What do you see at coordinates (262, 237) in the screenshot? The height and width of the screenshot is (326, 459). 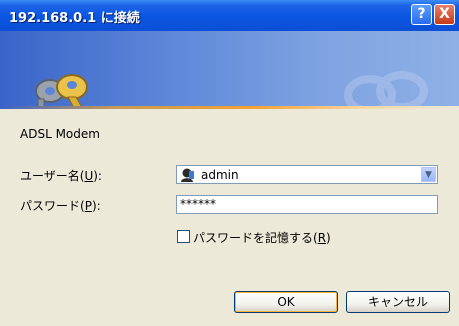 I see `remember-password-label: パスワードを記憶する(R)` at bounding box center [262, 237].